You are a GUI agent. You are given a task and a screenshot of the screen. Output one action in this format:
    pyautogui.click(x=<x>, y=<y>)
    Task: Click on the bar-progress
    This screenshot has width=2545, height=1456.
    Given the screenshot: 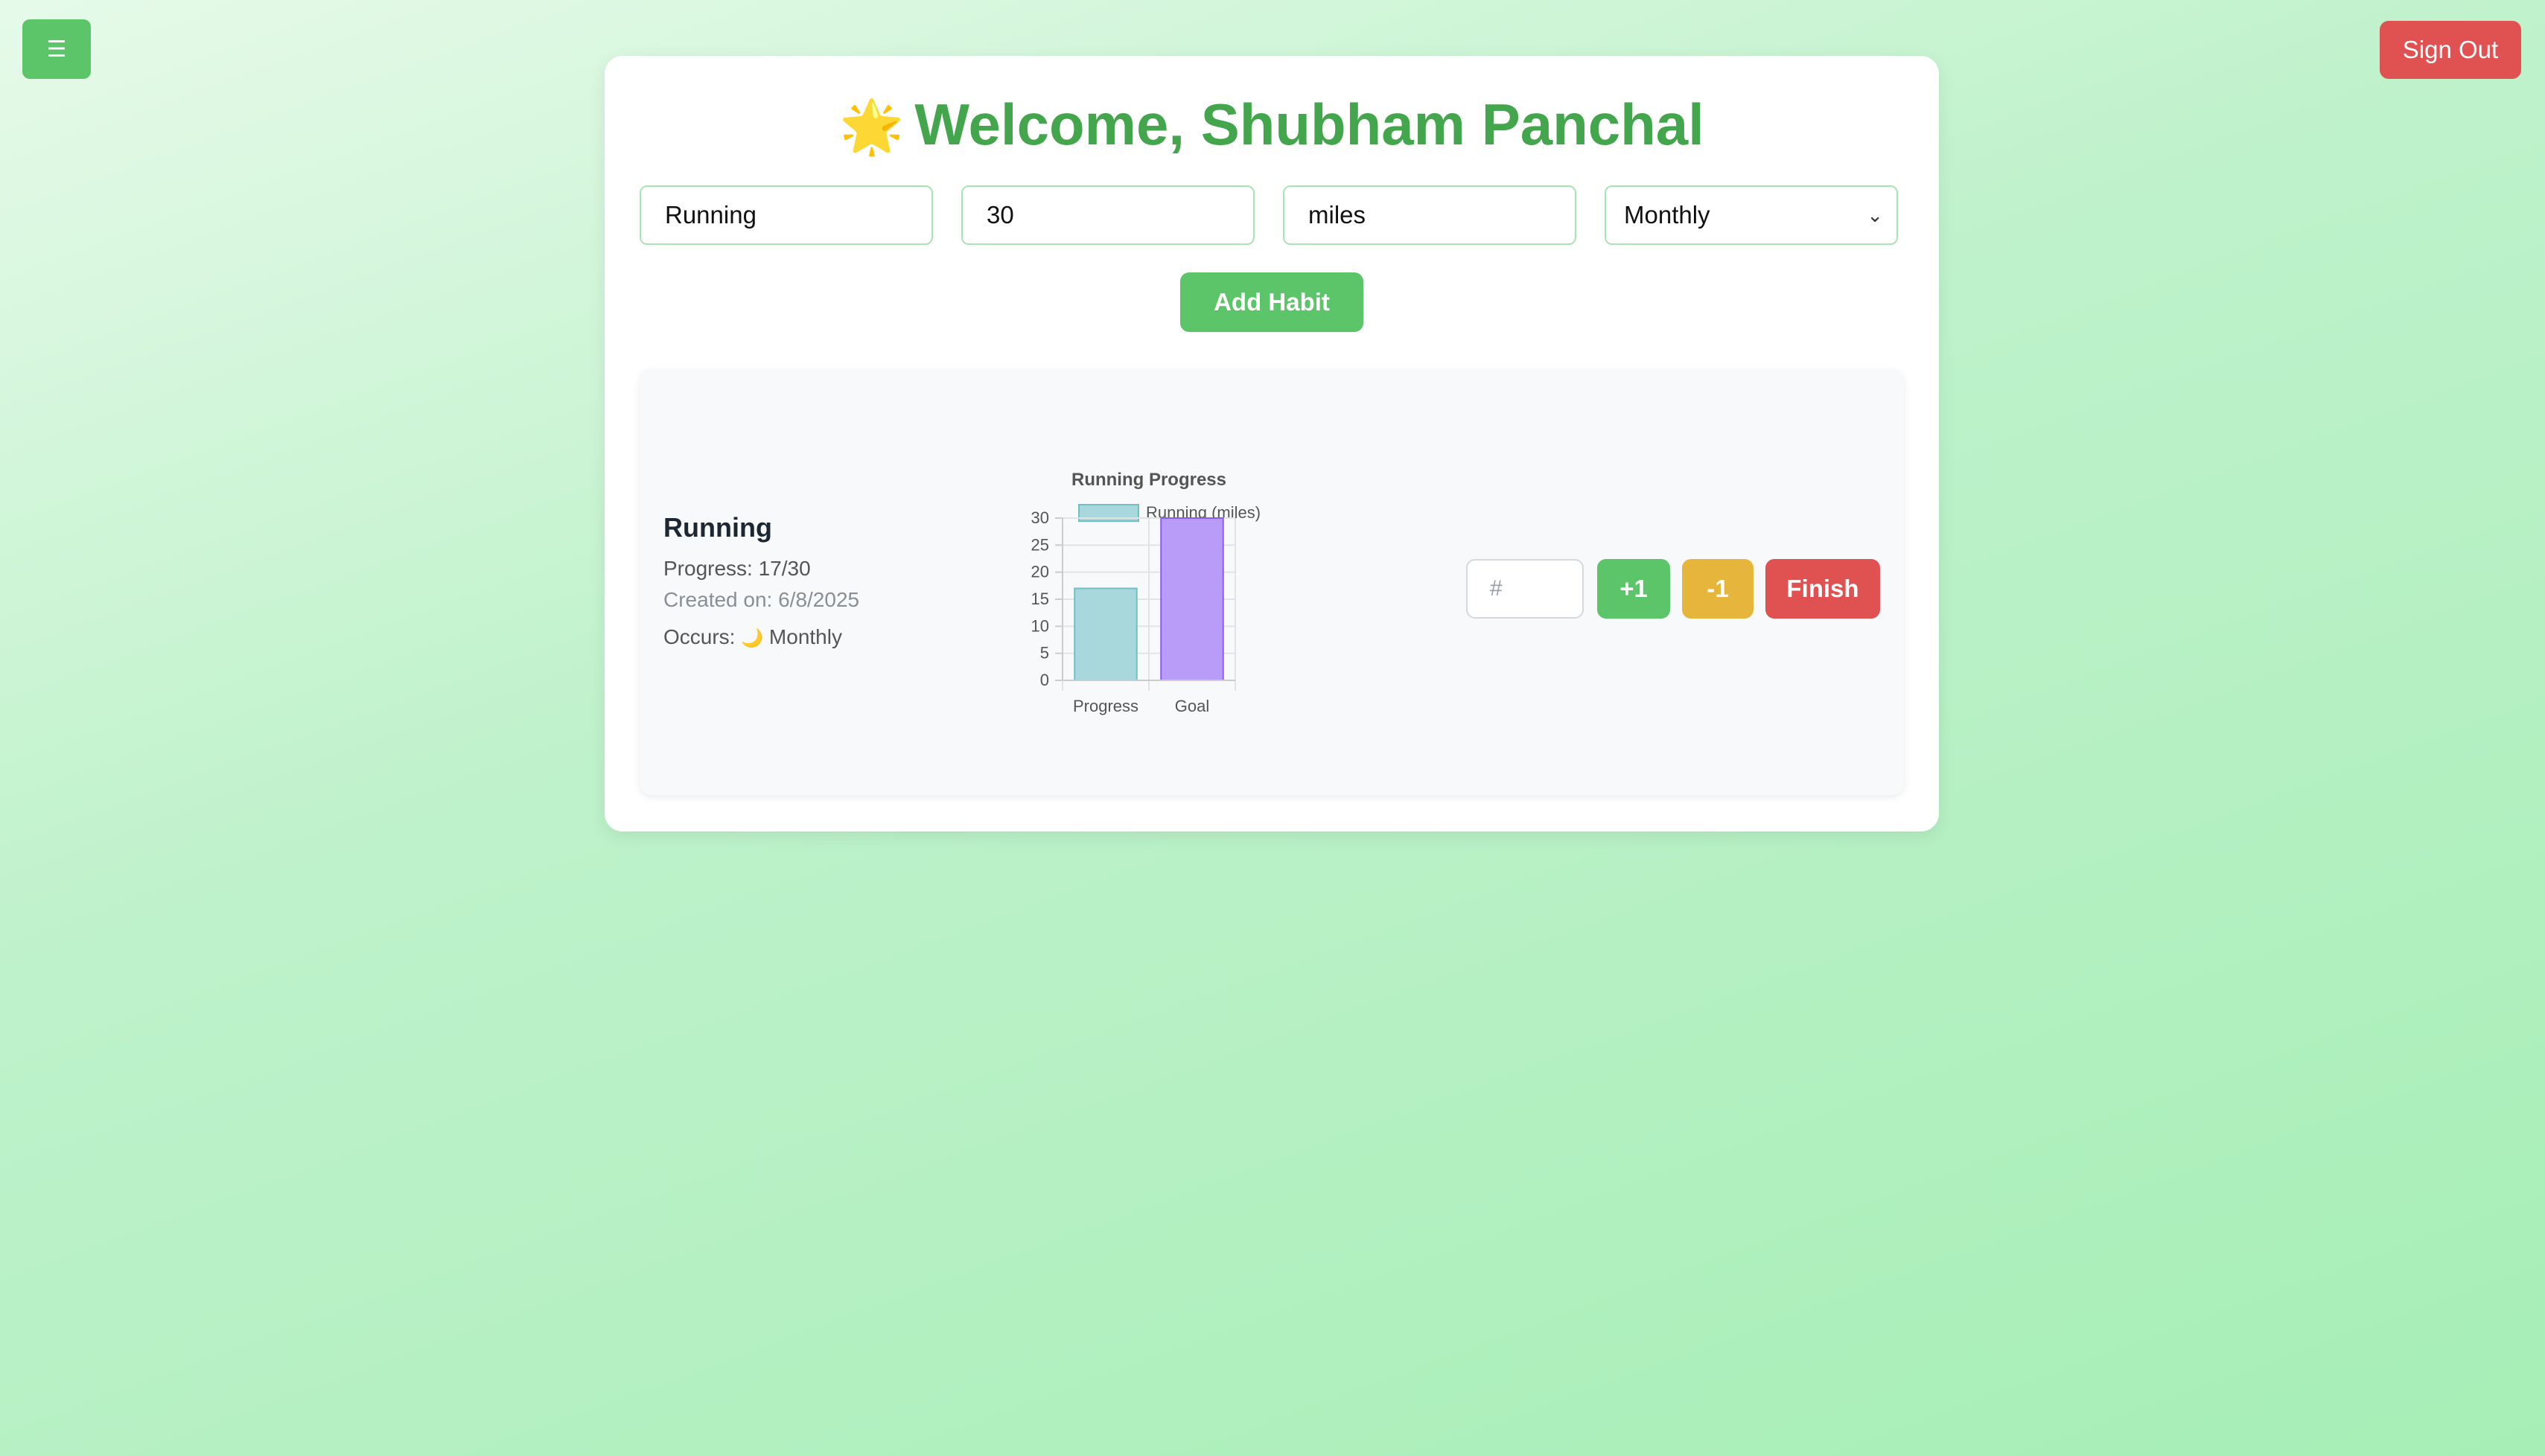 What is the action you would take?
    pyautogui.click(x=1106, y=634)
    